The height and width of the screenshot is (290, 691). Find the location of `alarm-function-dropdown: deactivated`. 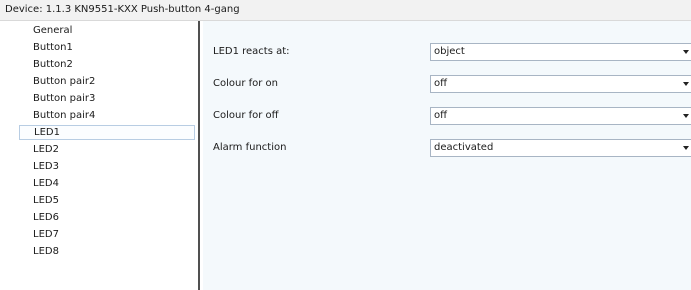

alarm-function-dropdown: deactivated is located at coordinates (560, 148).